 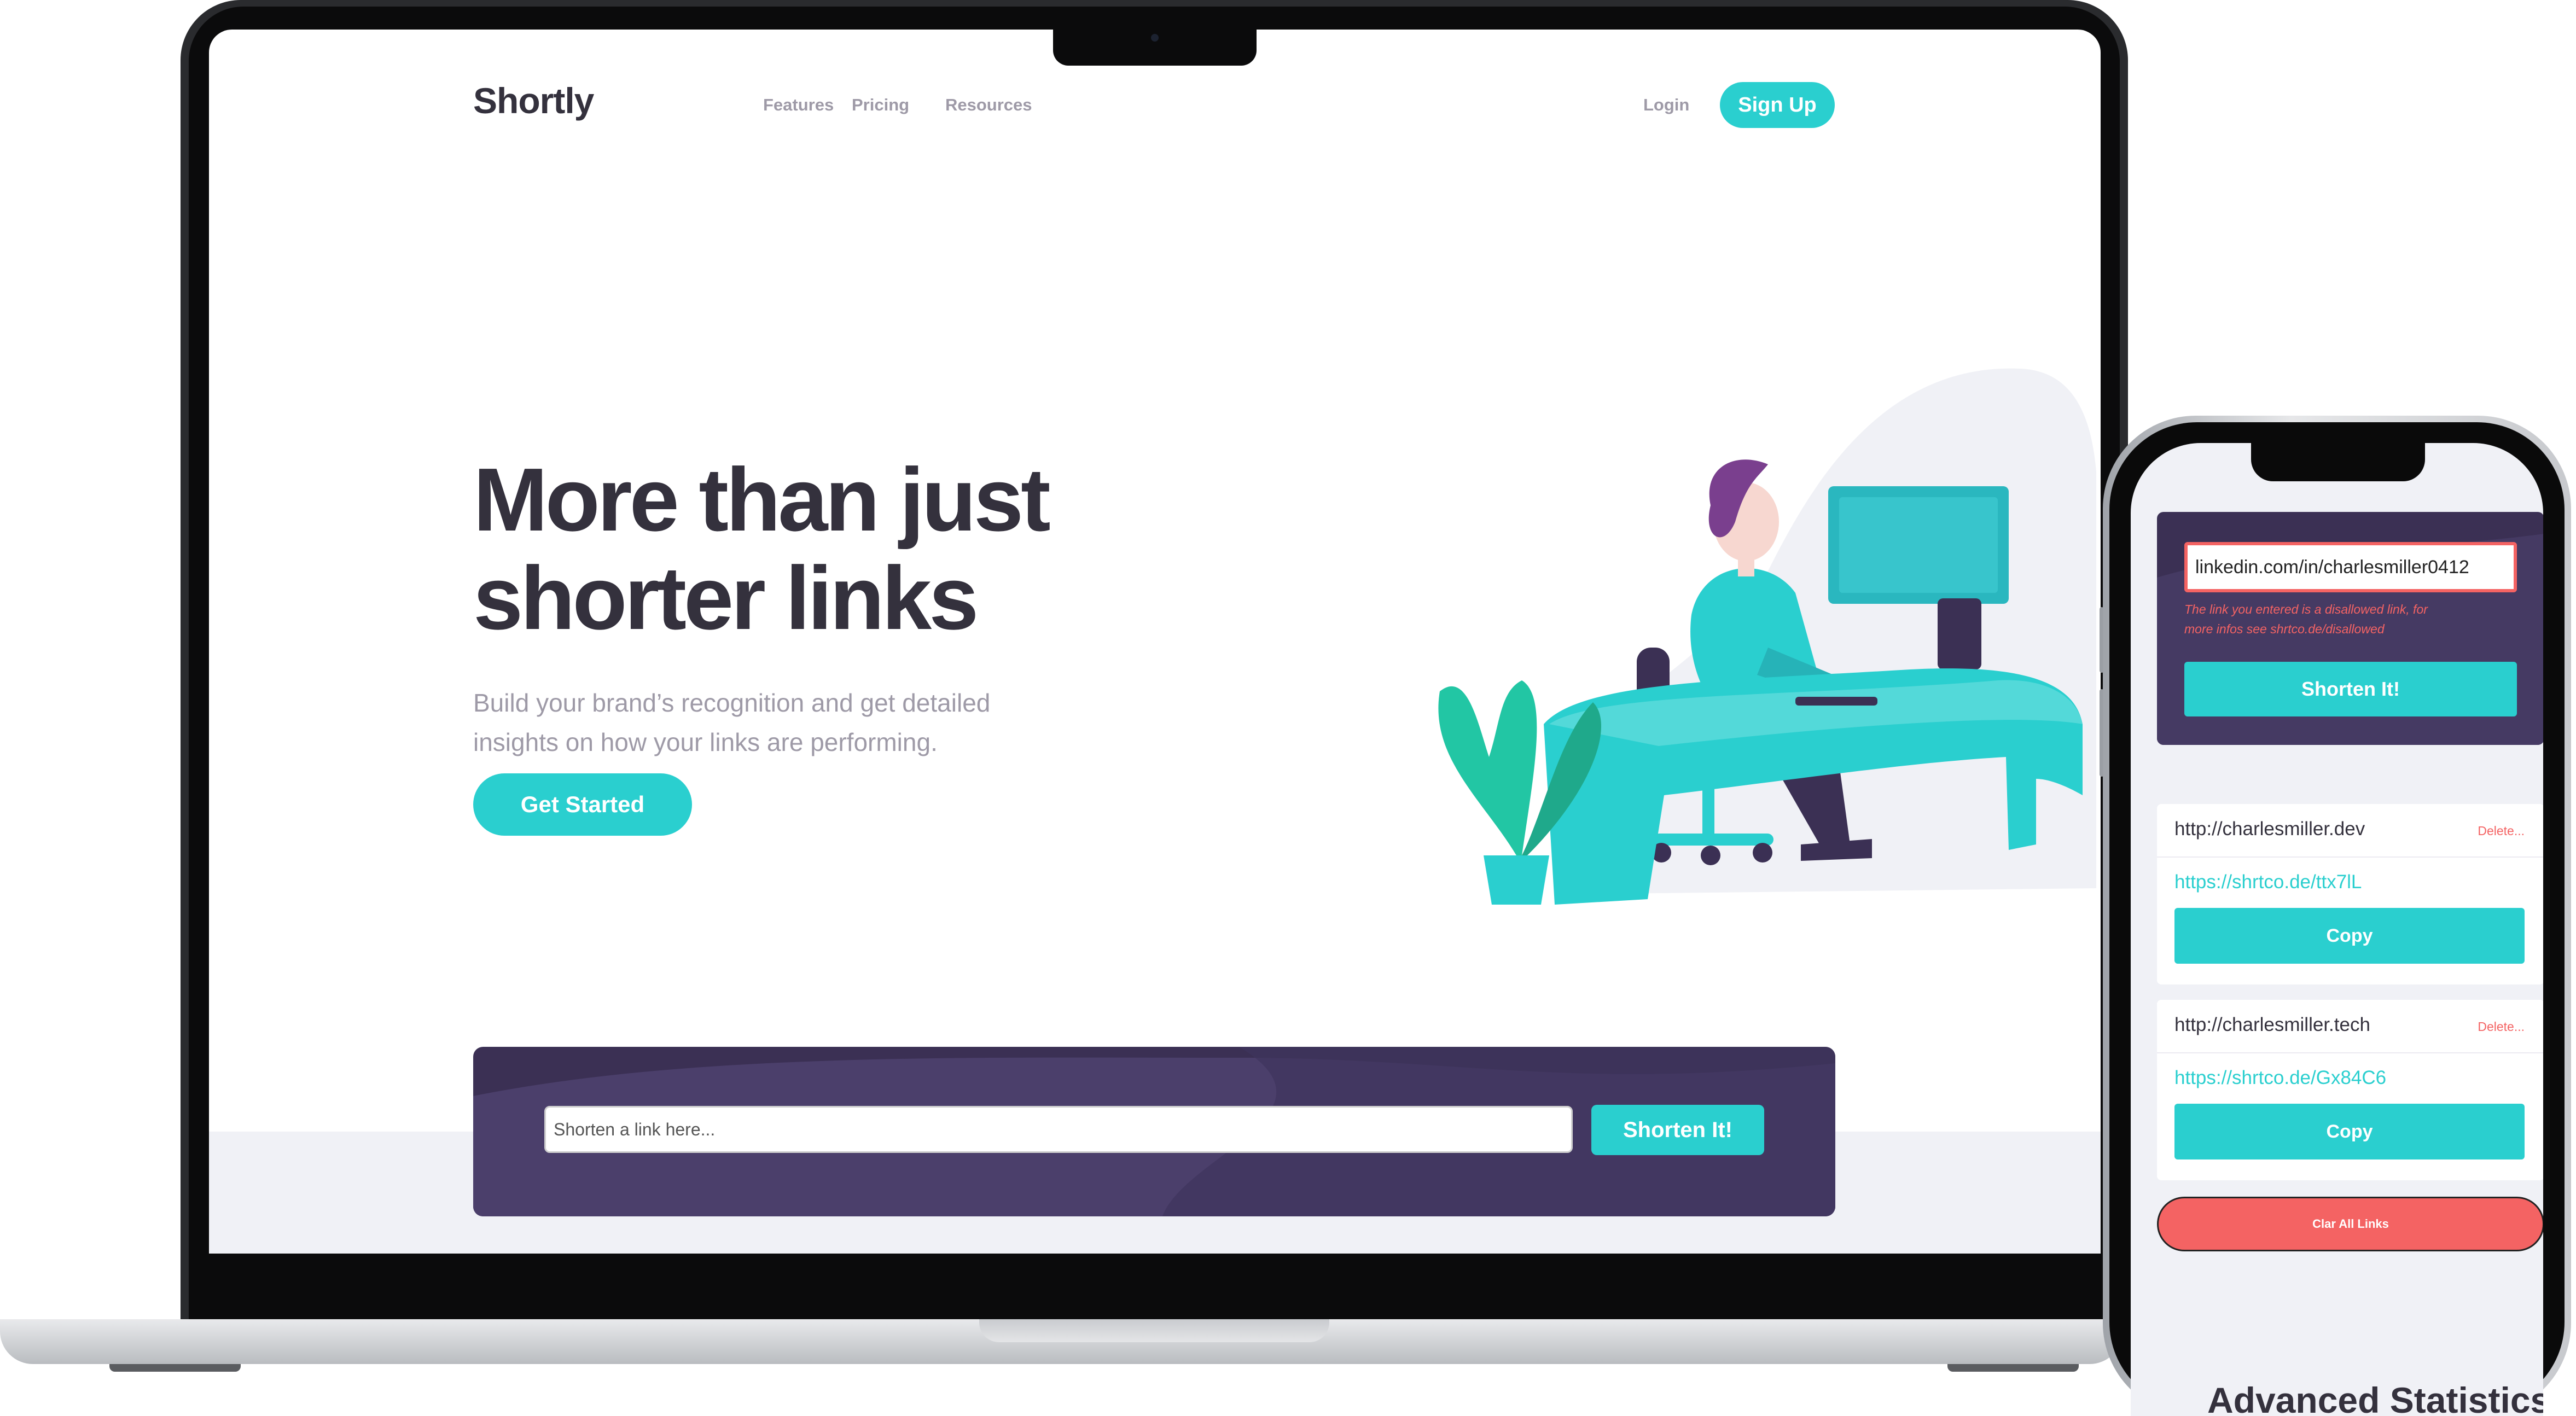 I want to click on laptop-notch, so click(x=1155, y=47).